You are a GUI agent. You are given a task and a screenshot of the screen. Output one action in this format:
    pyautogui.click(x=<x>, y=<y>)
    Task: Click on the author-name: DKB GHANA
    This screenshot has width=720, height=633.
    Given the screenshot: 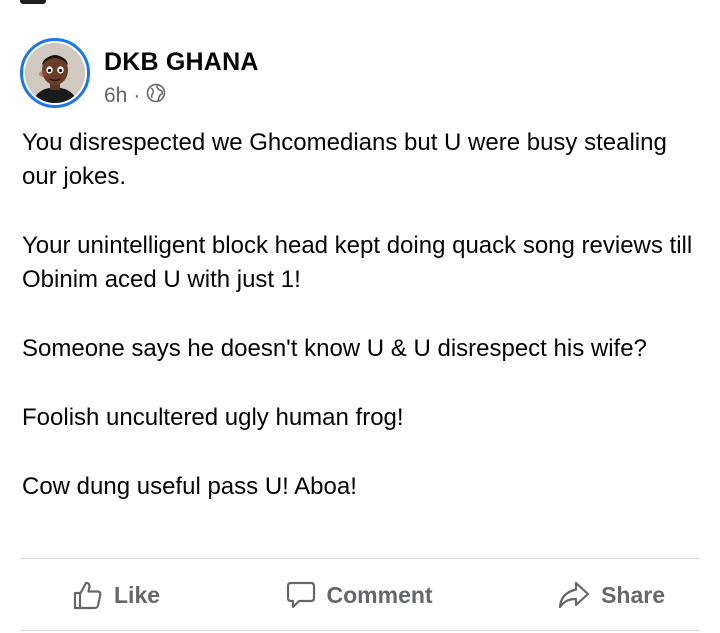 What is the action you would take?
    pyautogui.click(x=181, y=62)
    